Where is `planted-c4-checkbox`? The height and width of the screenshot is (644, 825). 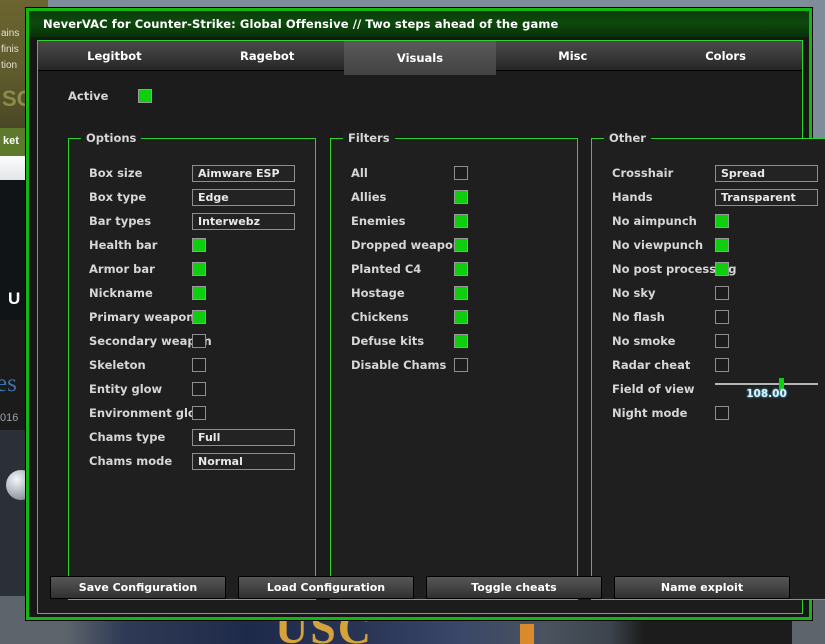 planted-c4-checkbox is located at coordinates (461, 269).